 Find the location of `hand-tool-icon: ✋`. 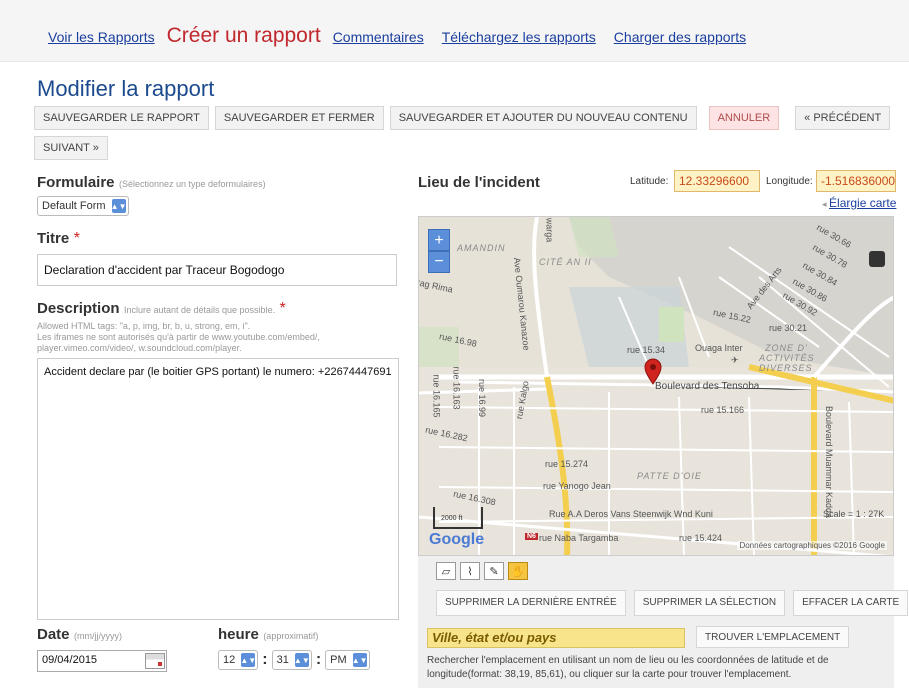

hand-tool-icon: ✋ is located at coordinates (518, 571).